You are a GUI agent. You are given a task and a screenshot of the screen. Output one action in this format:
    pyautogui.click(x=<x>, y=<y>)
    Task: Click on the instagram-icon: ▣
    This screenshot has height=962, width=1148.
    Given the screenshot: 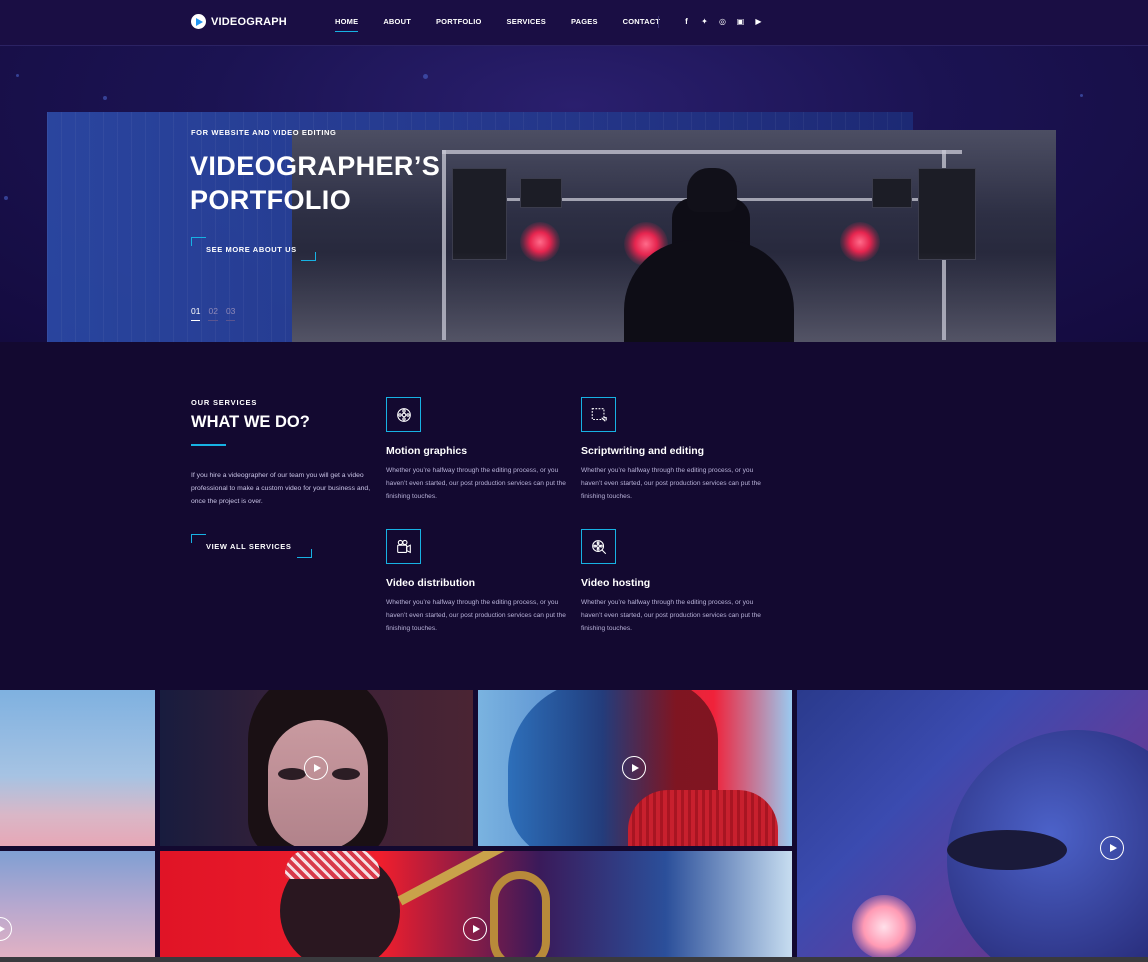 What is the action you would take?
    pyautogui.click(x=740, y=21)
    